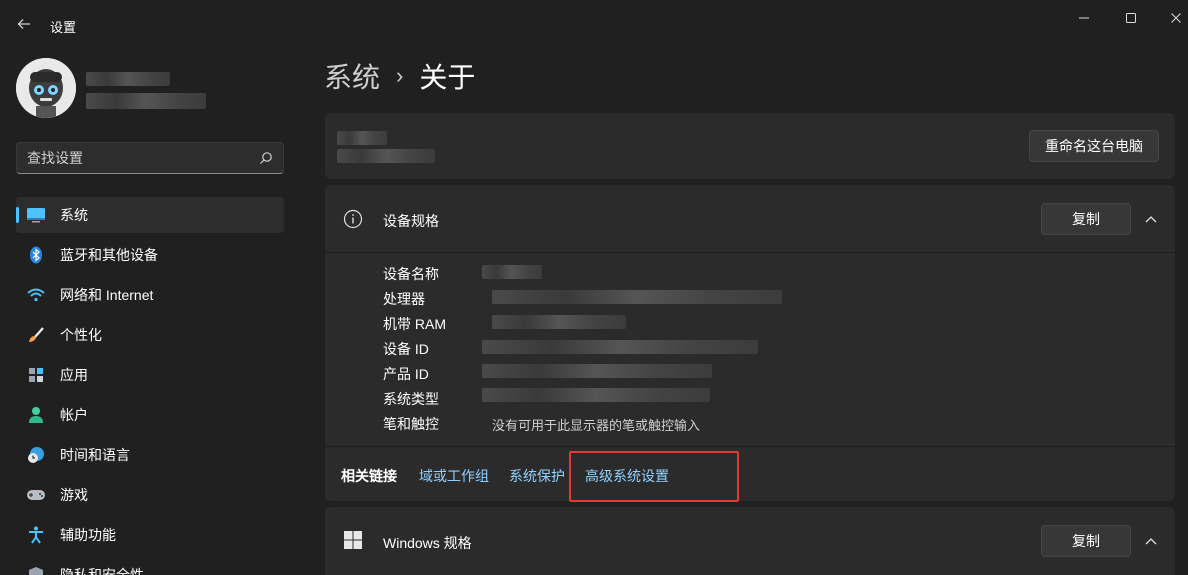  What do you see at coordinates (404, 299) in the screenshot?
I see `spec-label-processor: 处理器` at bounding box center [404, 299].